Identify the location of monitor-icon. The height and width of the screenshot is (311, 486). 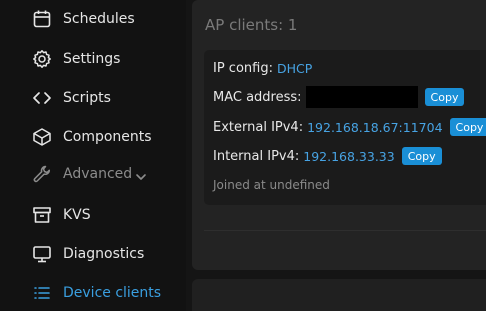
(42, 254).